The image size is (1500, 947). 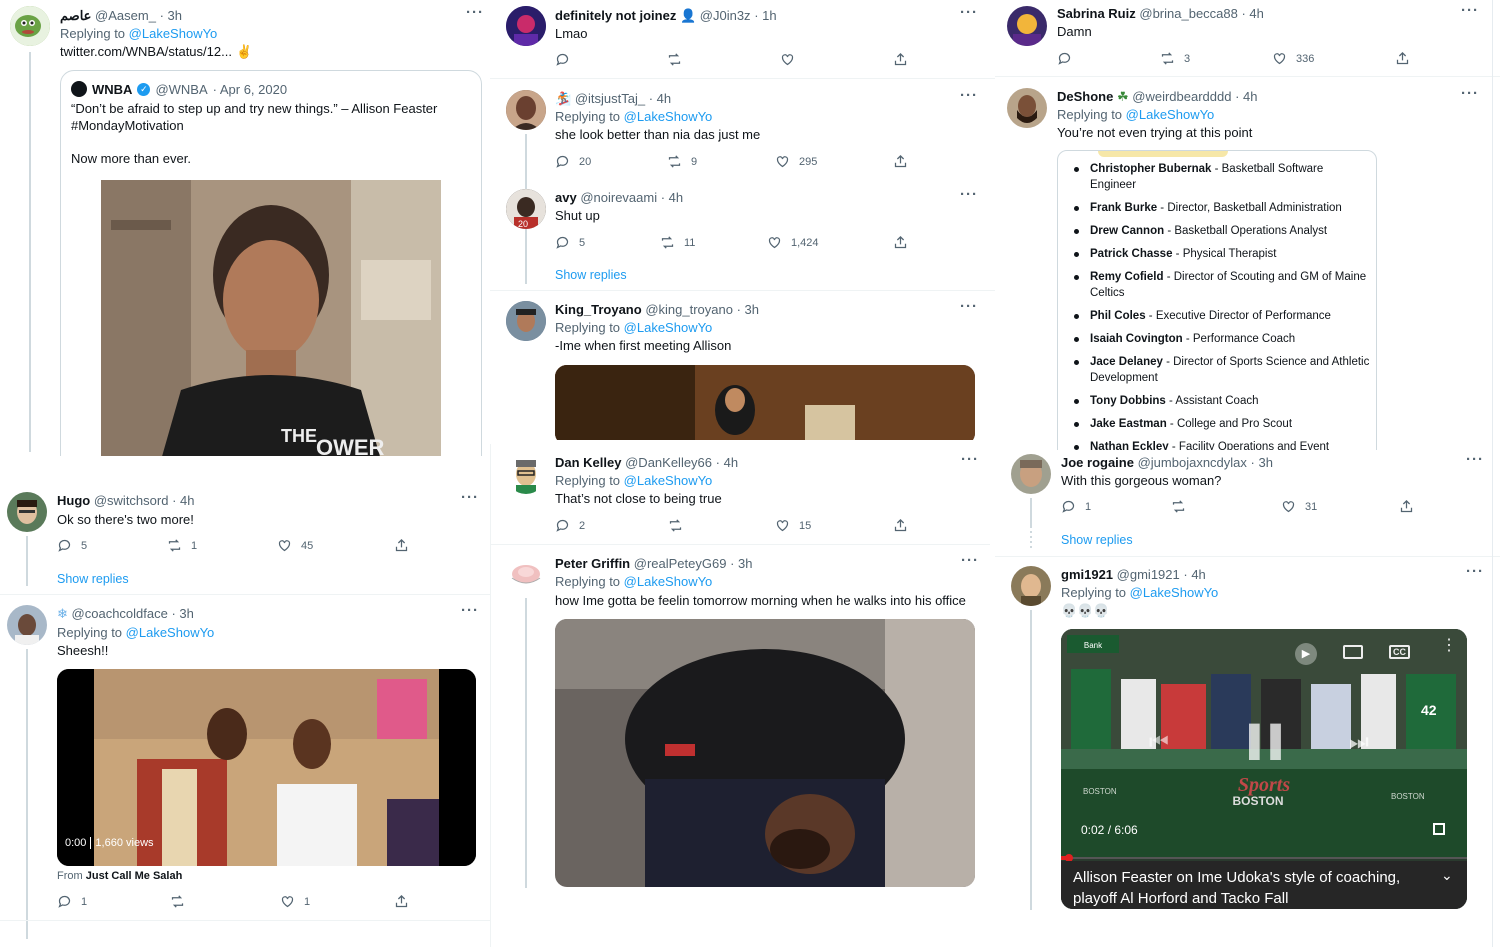 What do you see at coordinates (73, 500) in the screenshot?
I see `display-name: Hugo` at bounding box center [73, 500].